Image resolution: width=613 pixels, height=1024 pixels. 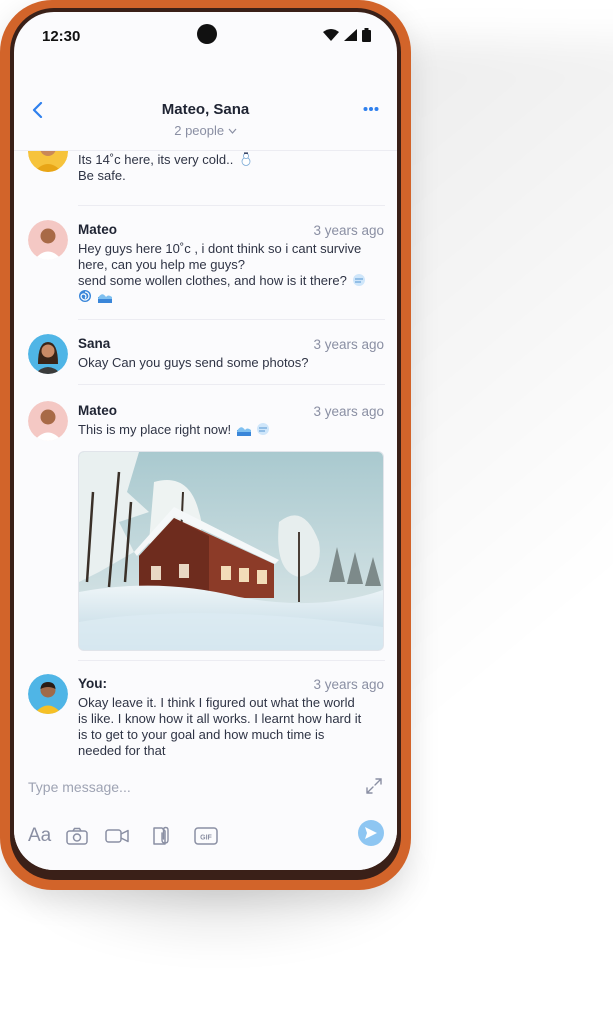 I want to click on participants-dropdown: 2 people, so click(x=205, y=130).